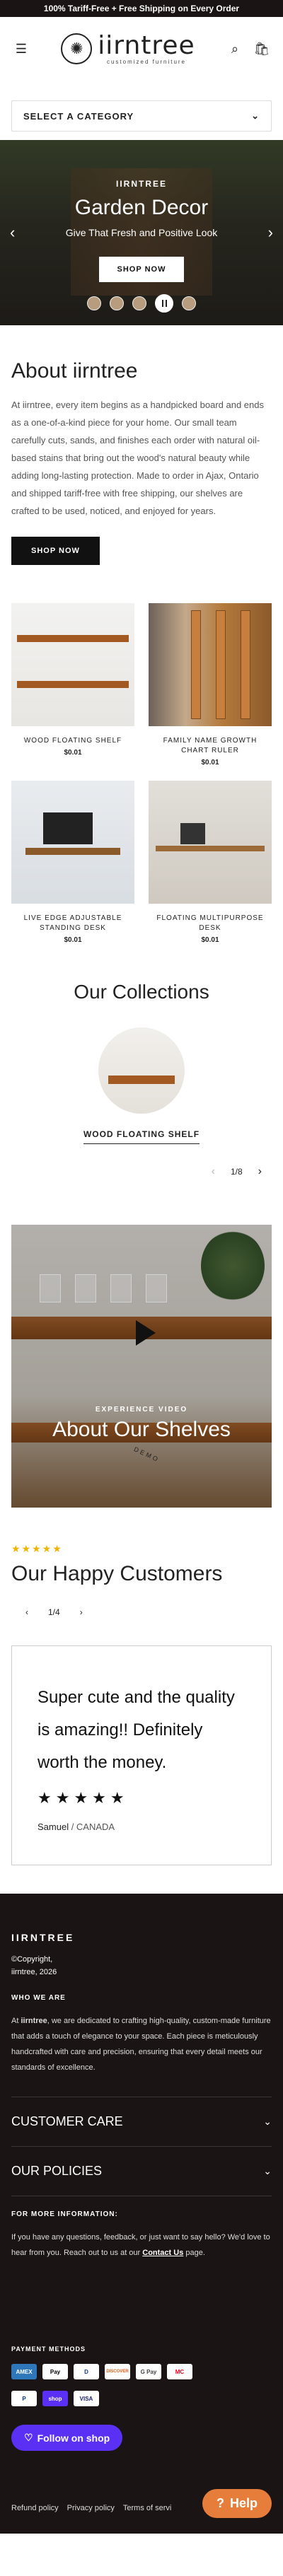 The height and width of the screenshot is (2576, 283). What do you see at coordinates (117, 1573) in the screenshot?
I see `testimonials-title: Our Happy Customers` at bounding box center [117, 1573].